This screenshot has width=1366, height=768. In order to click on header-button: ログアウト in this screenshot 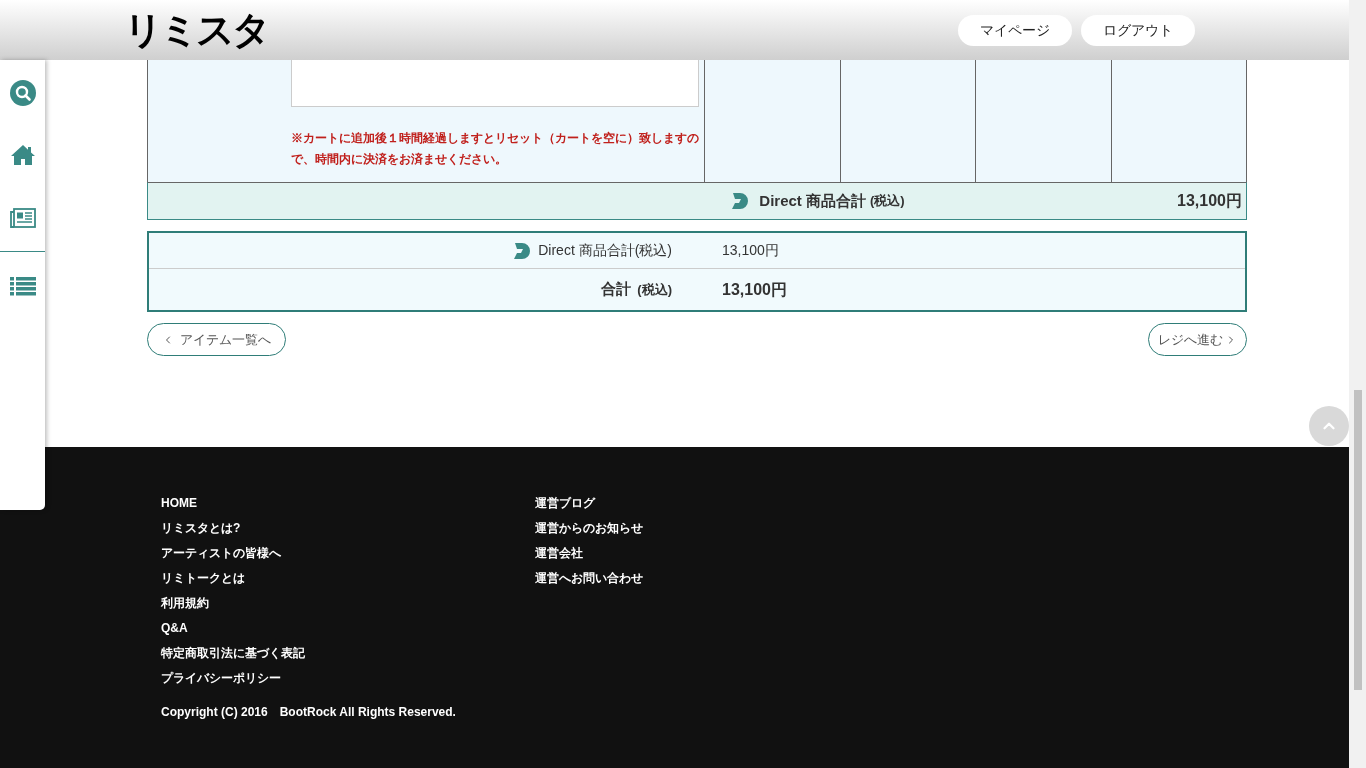, I will do `click(1138, 30)`.